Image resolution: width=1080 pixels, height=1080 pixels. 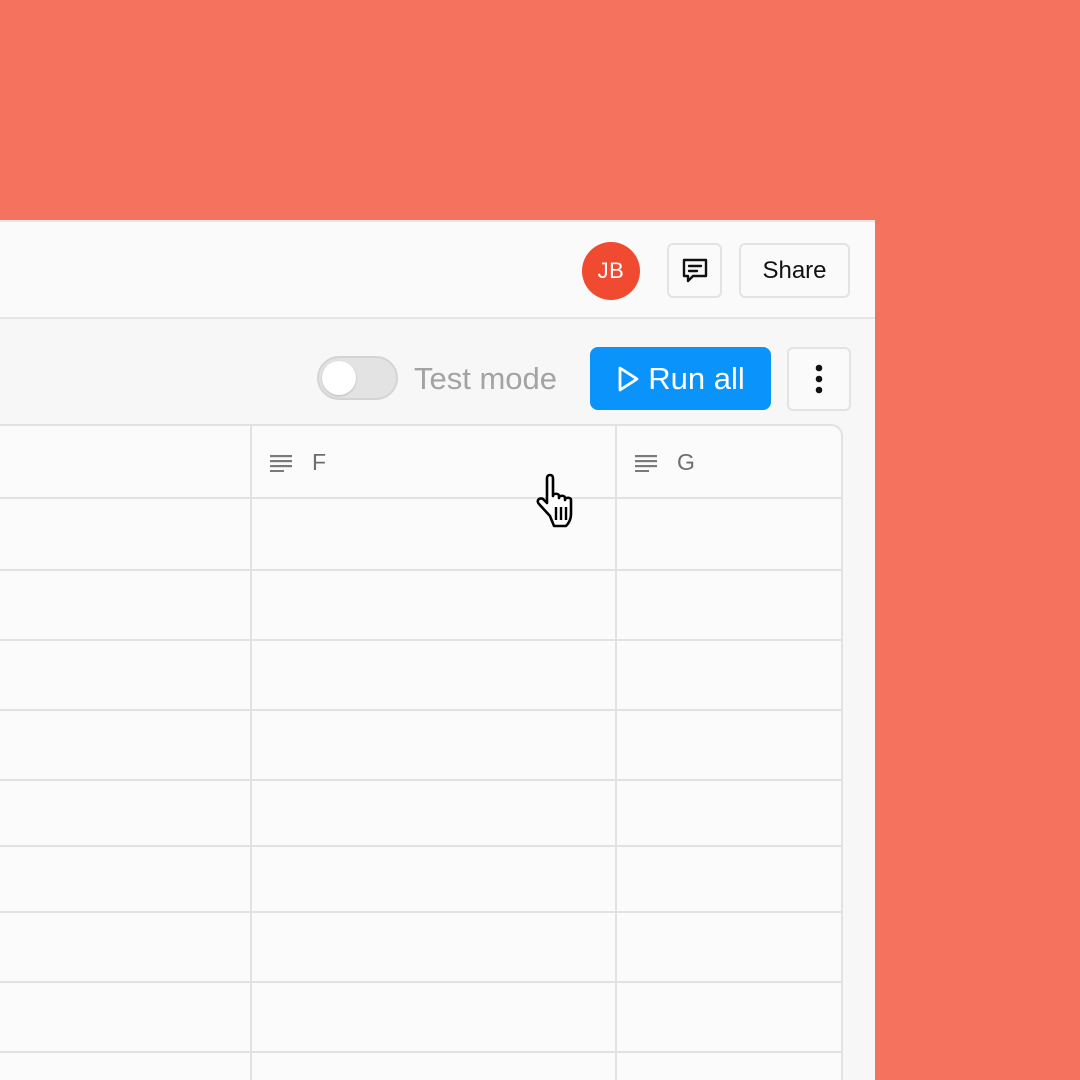 I want to click on play-icon, so click(x=628, y=378).